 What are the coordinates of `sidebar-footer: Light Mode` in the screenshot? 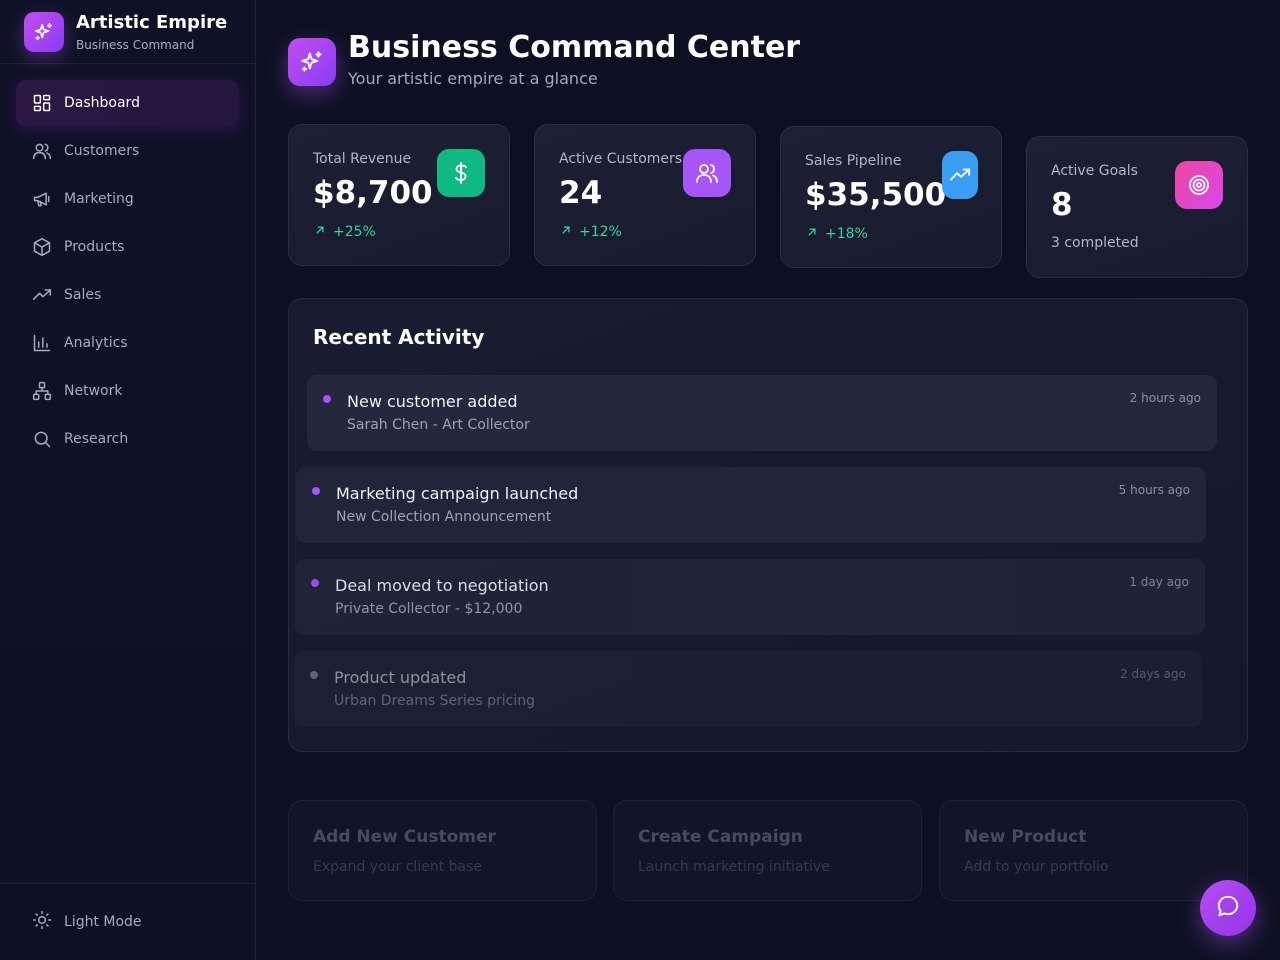 It's located at (127, 921).